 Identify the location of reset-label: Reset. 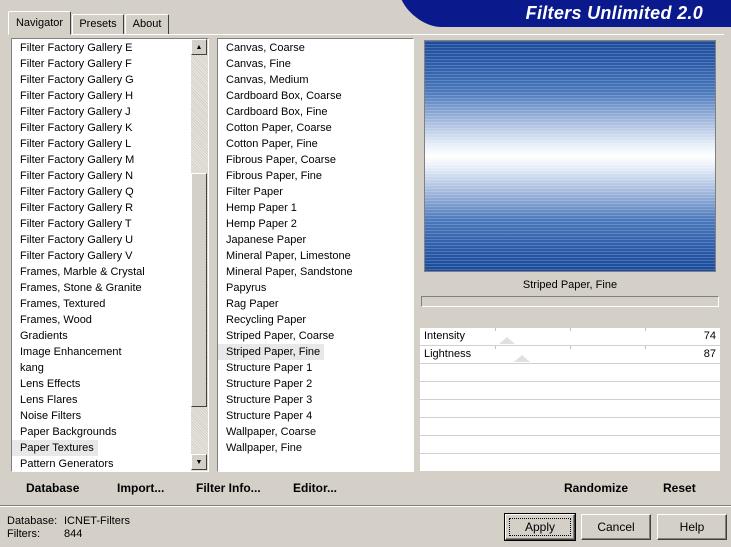
(679, 488).